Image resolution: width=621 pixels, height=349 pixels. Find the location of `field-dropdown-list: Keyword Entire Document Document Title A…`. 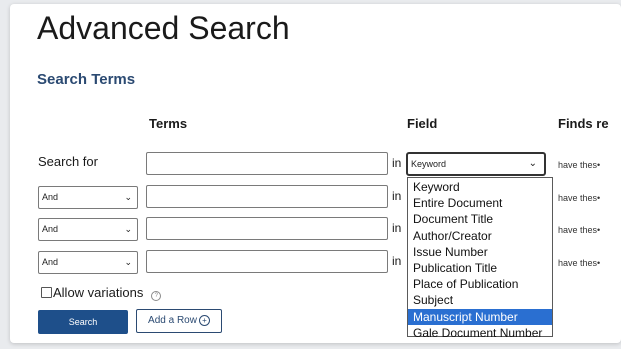

field-dropdown-list: Keyword Entire Document Document Title A… is located at coordinates (480, 258).